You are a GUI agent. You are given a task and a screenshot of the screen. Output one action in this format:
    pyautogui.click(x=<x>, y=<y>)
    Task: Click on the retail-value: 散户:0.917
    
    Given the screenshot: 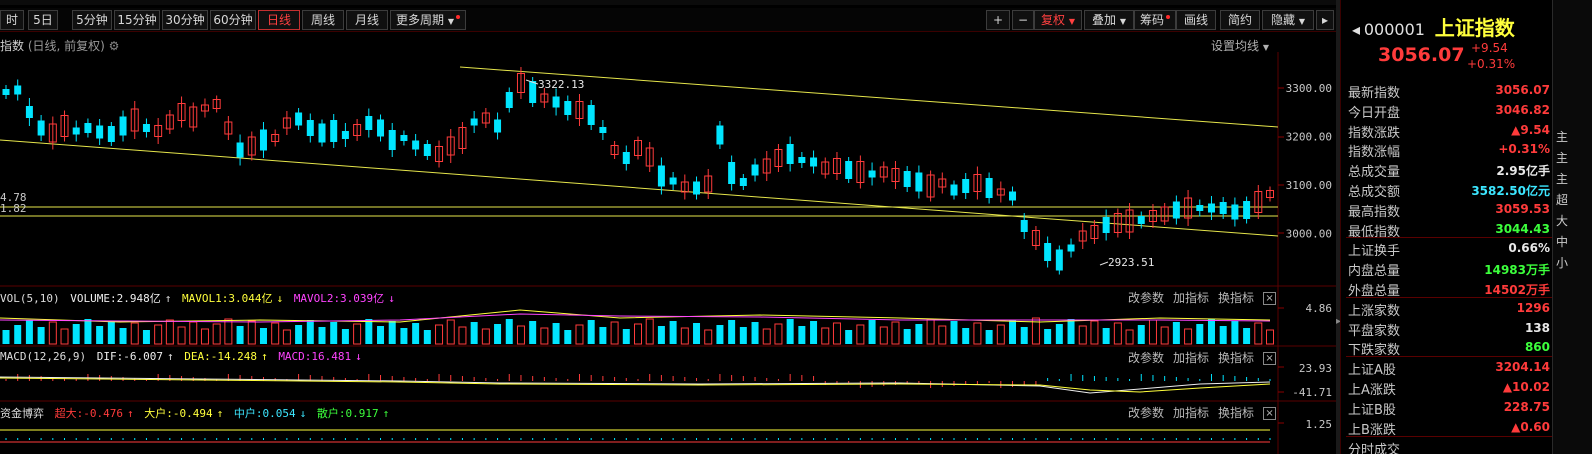 What is the action you would take?
    pyautogui.click(x=347, y=413)
    